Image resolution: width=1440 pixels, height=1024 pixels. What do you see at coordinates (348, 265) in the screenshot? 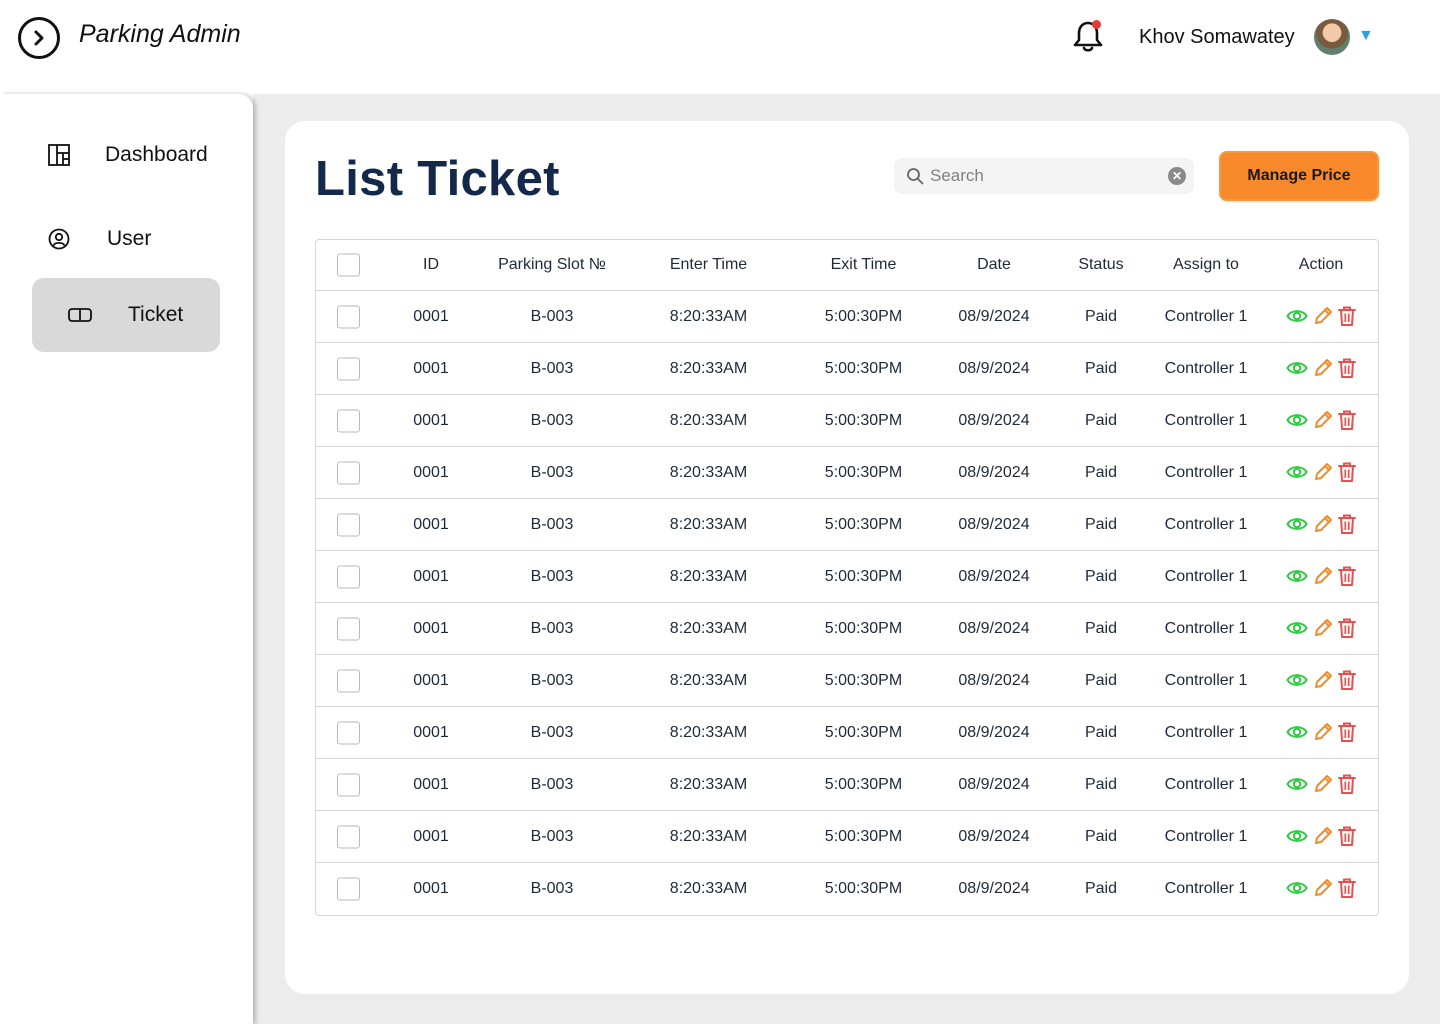
I see `select-all-checkbox` at bounding box center [348, 265].